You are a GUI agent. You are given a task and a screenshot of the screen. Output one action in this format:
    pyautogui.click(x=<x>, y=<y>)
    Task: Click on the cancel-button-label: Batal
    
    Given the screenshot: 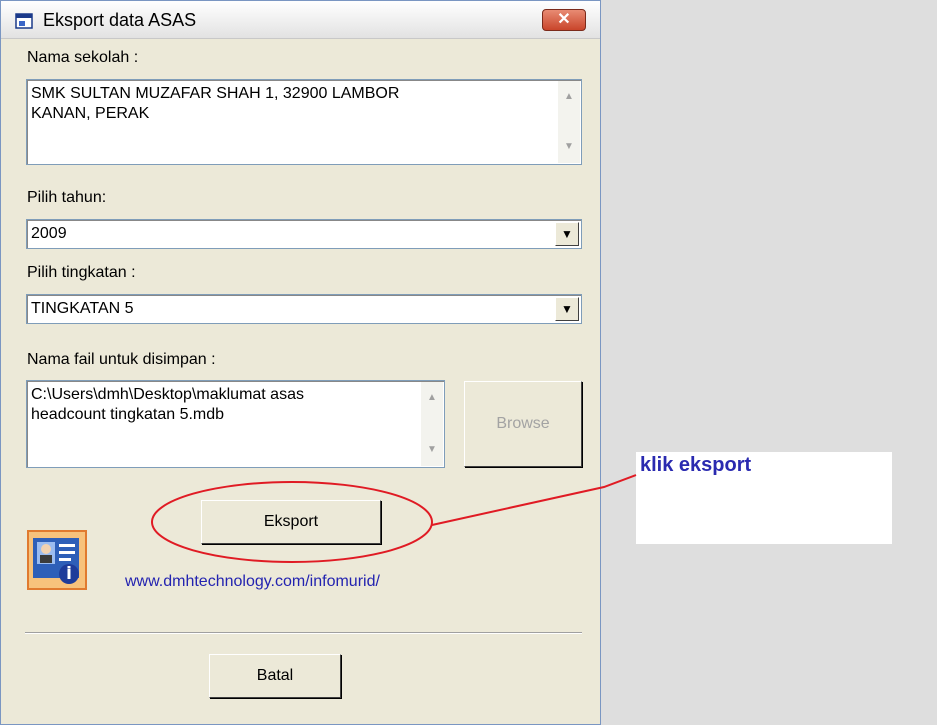 What is the action you would take?
    pyautogui.click(x=275, y=675)
    